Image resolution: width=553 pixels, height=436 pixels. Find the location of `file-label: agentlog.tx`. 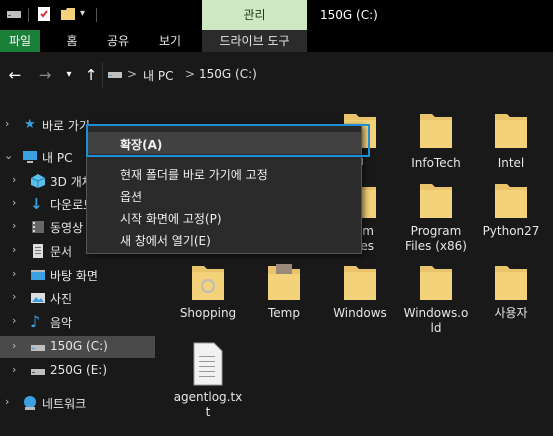

file-label: agentlog.tx is located at coordinates (208, 397).